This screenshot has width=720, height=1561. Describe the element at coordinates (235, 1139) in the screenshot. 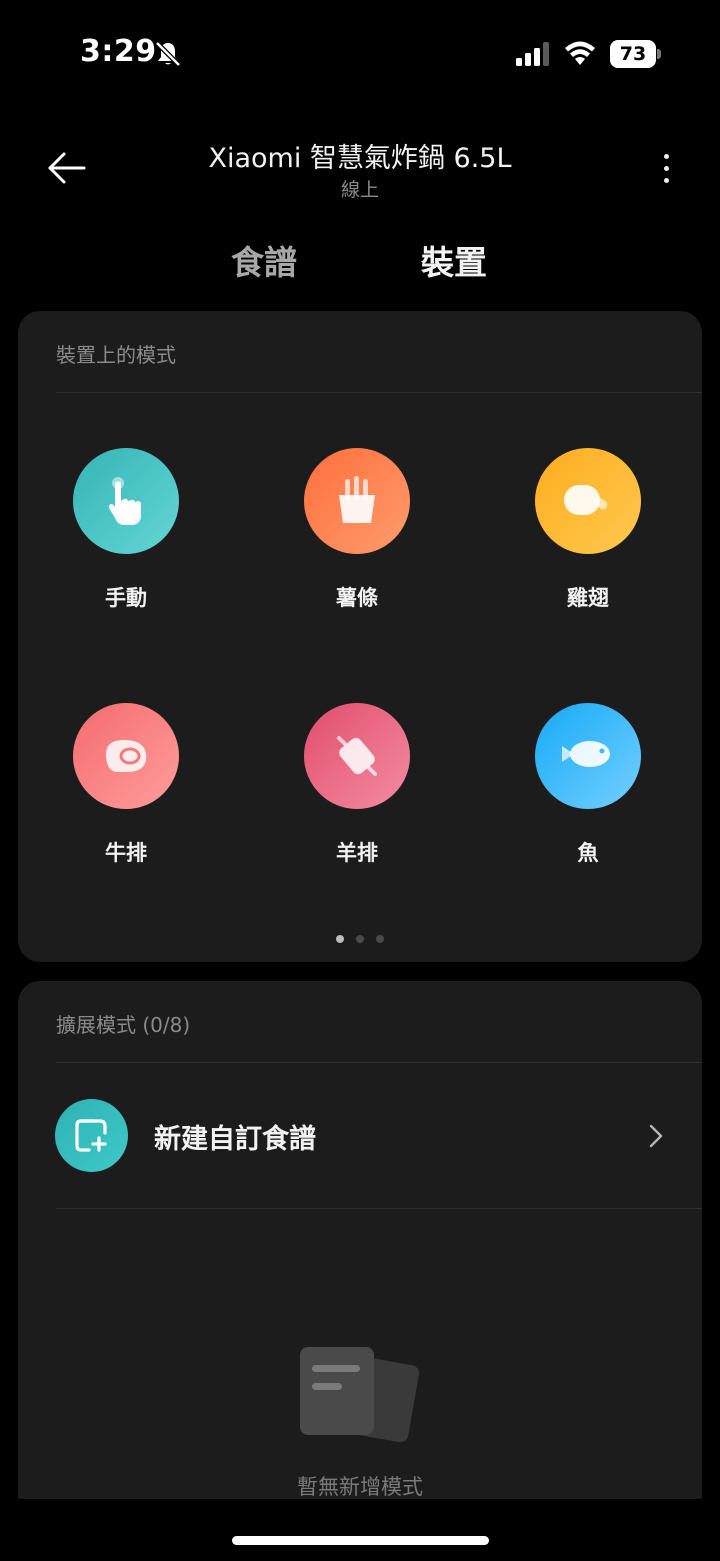

I see `new-custom-recipe-label: 新建自訂食譜` at that location.